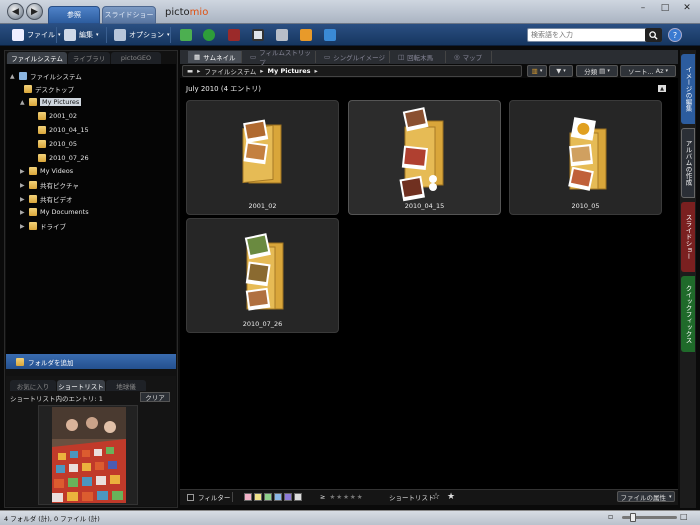 Image resolution: width=700 pixels, height=525 pixels. Describe the element at coordinates (306, 35) in the screenshot. I see `share-button` at that location.